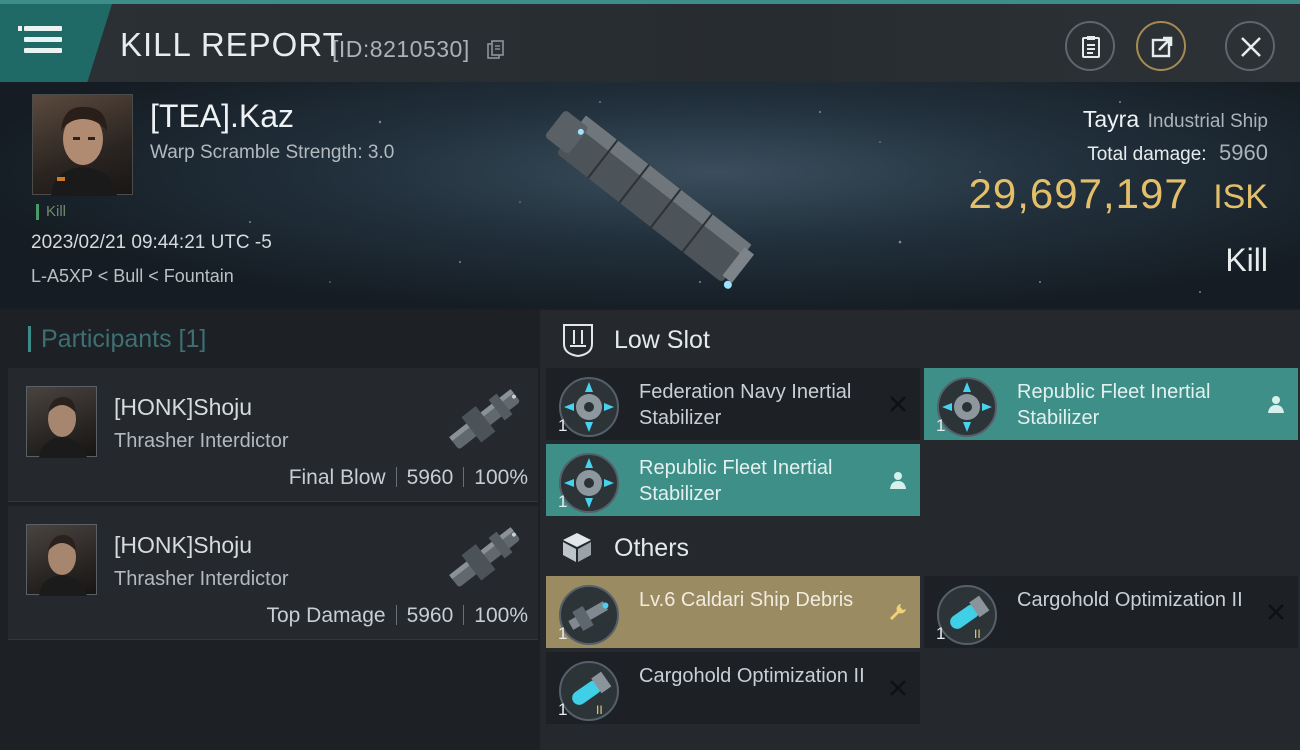 The width and height of the screenshot is (1300, 750). I want to click on share-button, so click(1161, 46).